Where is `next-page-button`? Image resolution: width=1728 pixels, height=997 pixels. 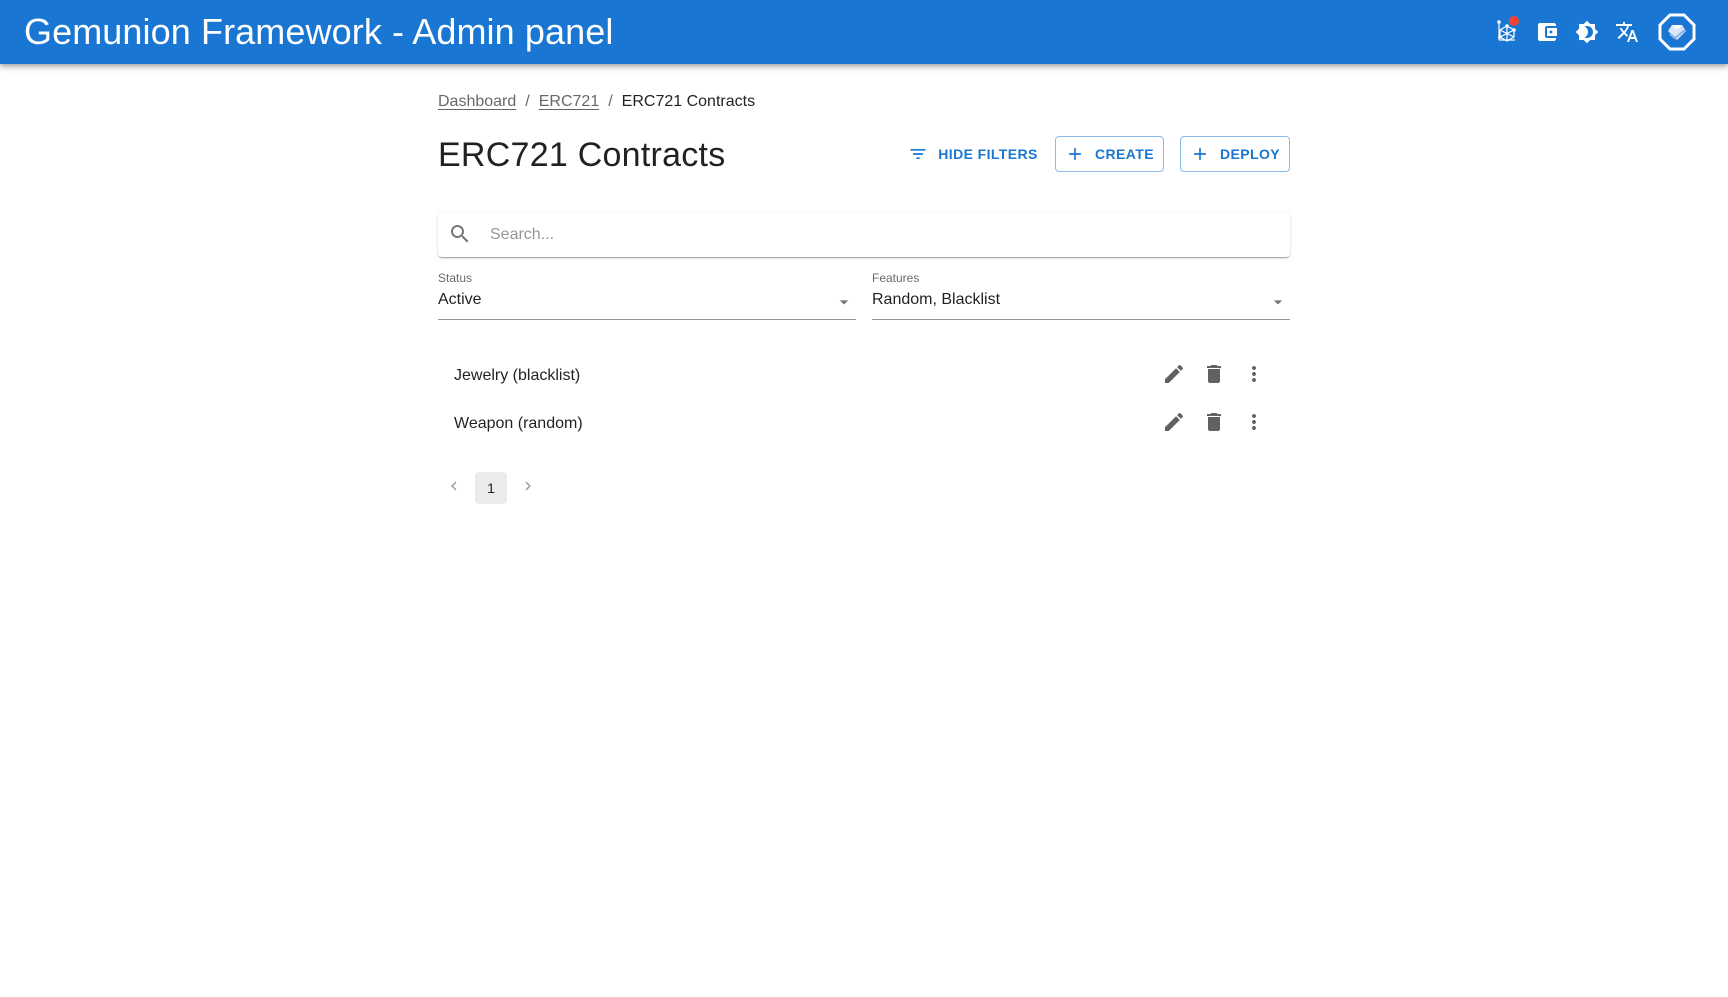 next-page-button is located at coordinates (528, 488).